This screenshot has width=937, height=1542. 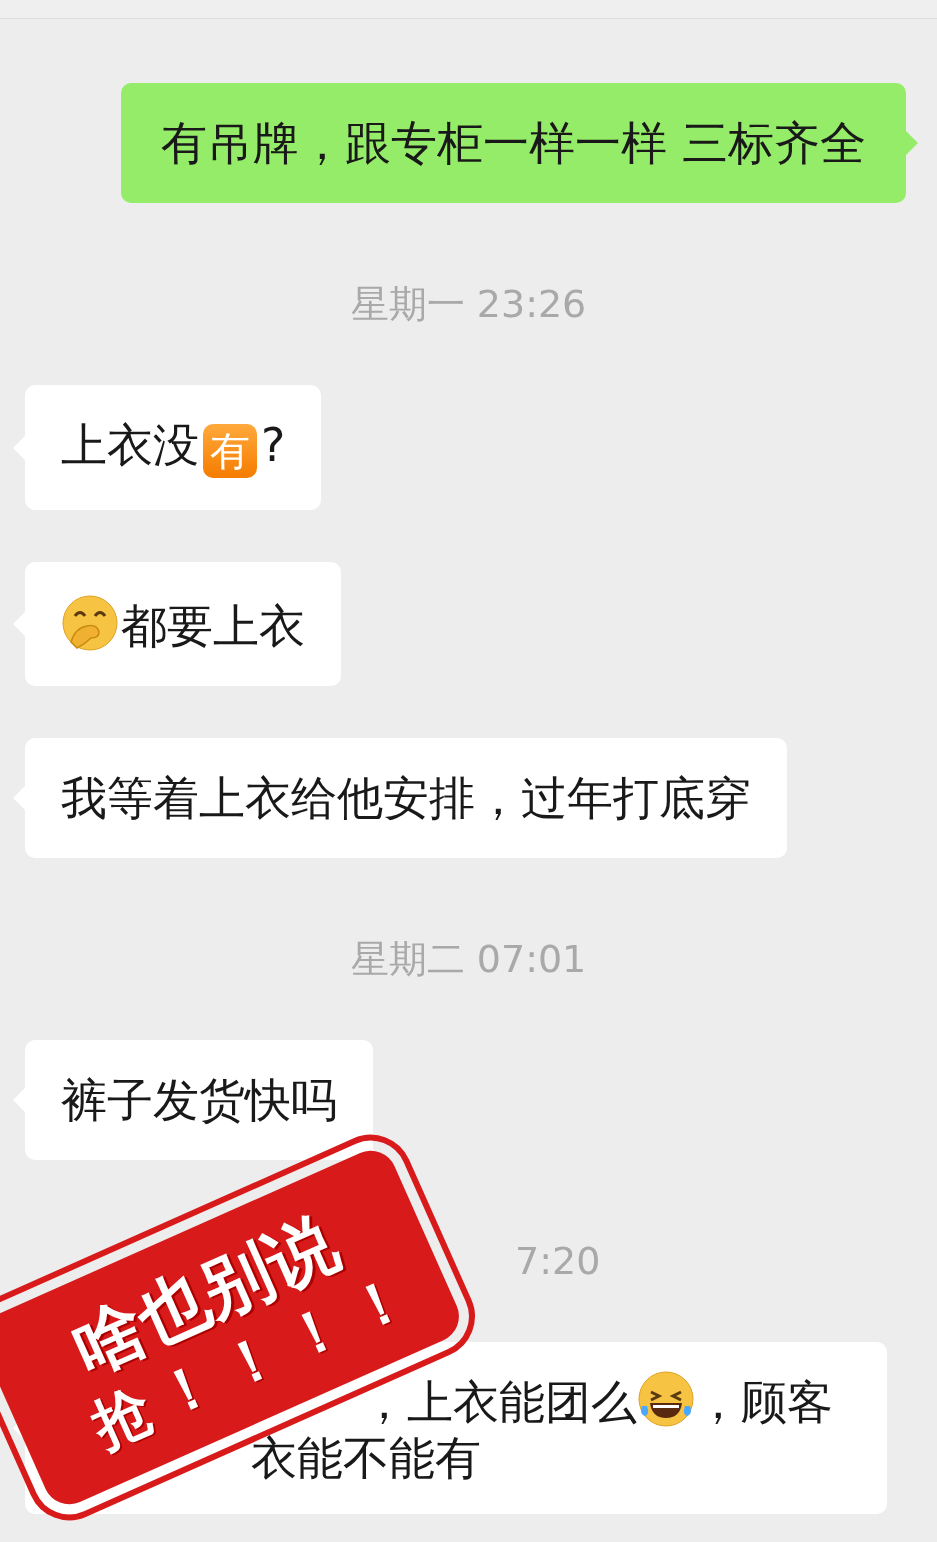 I want to click on smiling-face-icon, so click(x=90, y=623).